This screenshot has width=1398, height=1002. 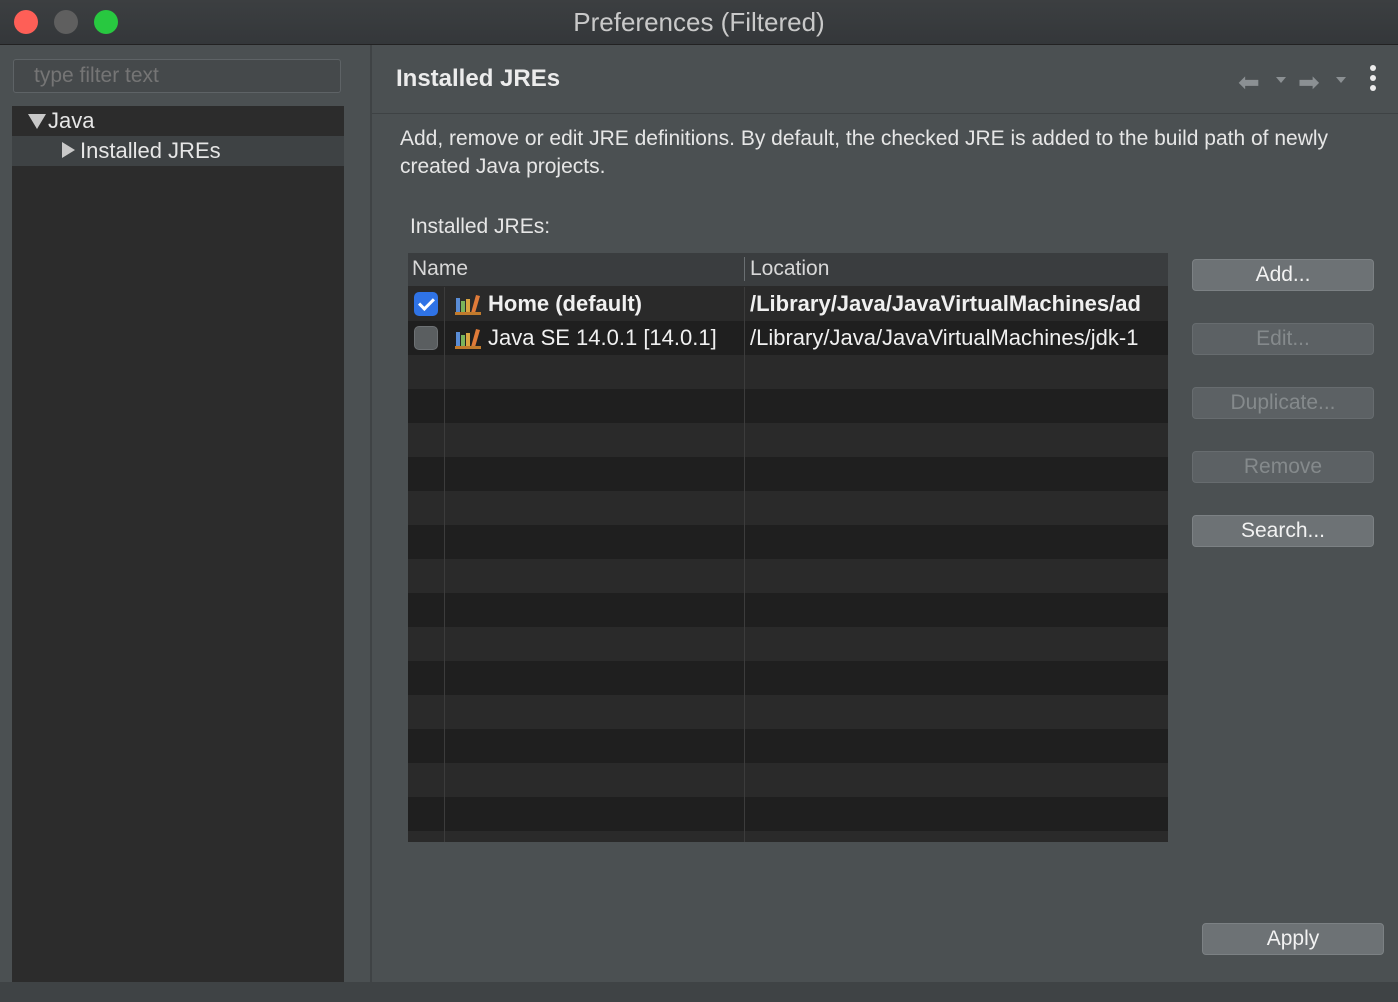 What do you see at coordinates (478, 78) in the screenshot?
I see `page-title: Installed JREs` at bounding box center [478, 78].